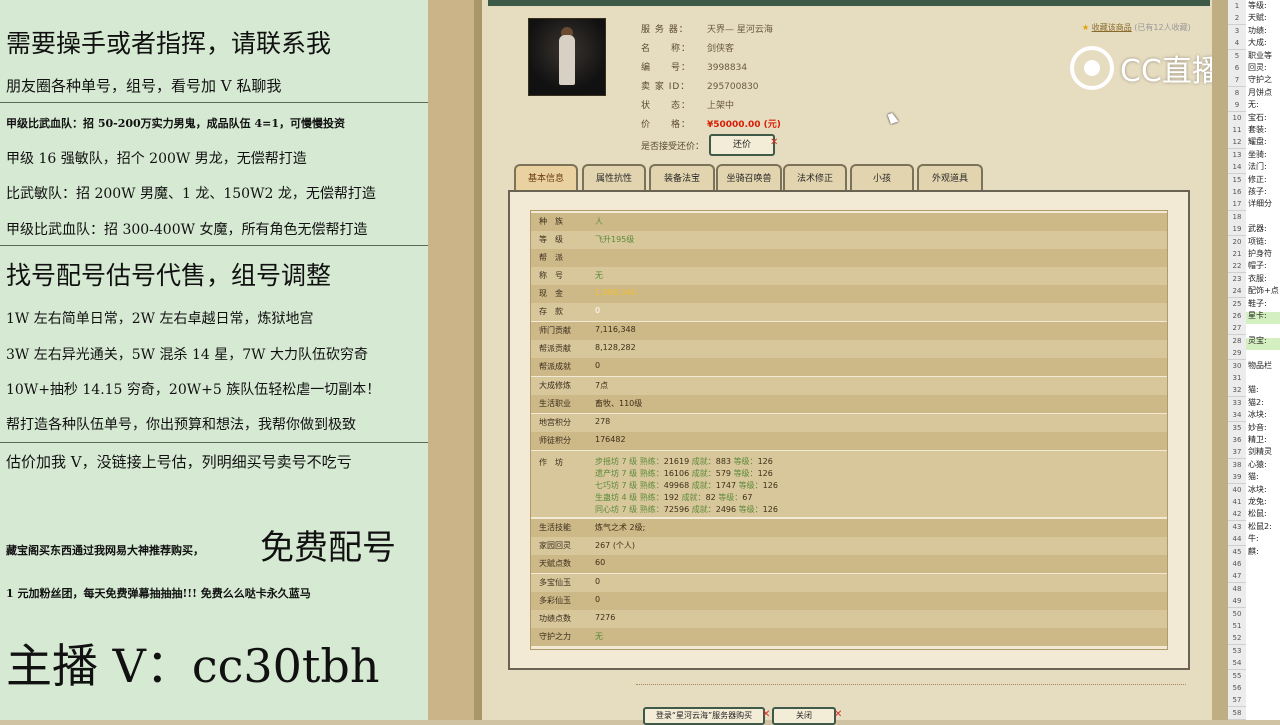  What do you see at coordinates (742, 145) in the screenshot?
I see `counter-offer-button: 还价` at bounding box center [742, 145].